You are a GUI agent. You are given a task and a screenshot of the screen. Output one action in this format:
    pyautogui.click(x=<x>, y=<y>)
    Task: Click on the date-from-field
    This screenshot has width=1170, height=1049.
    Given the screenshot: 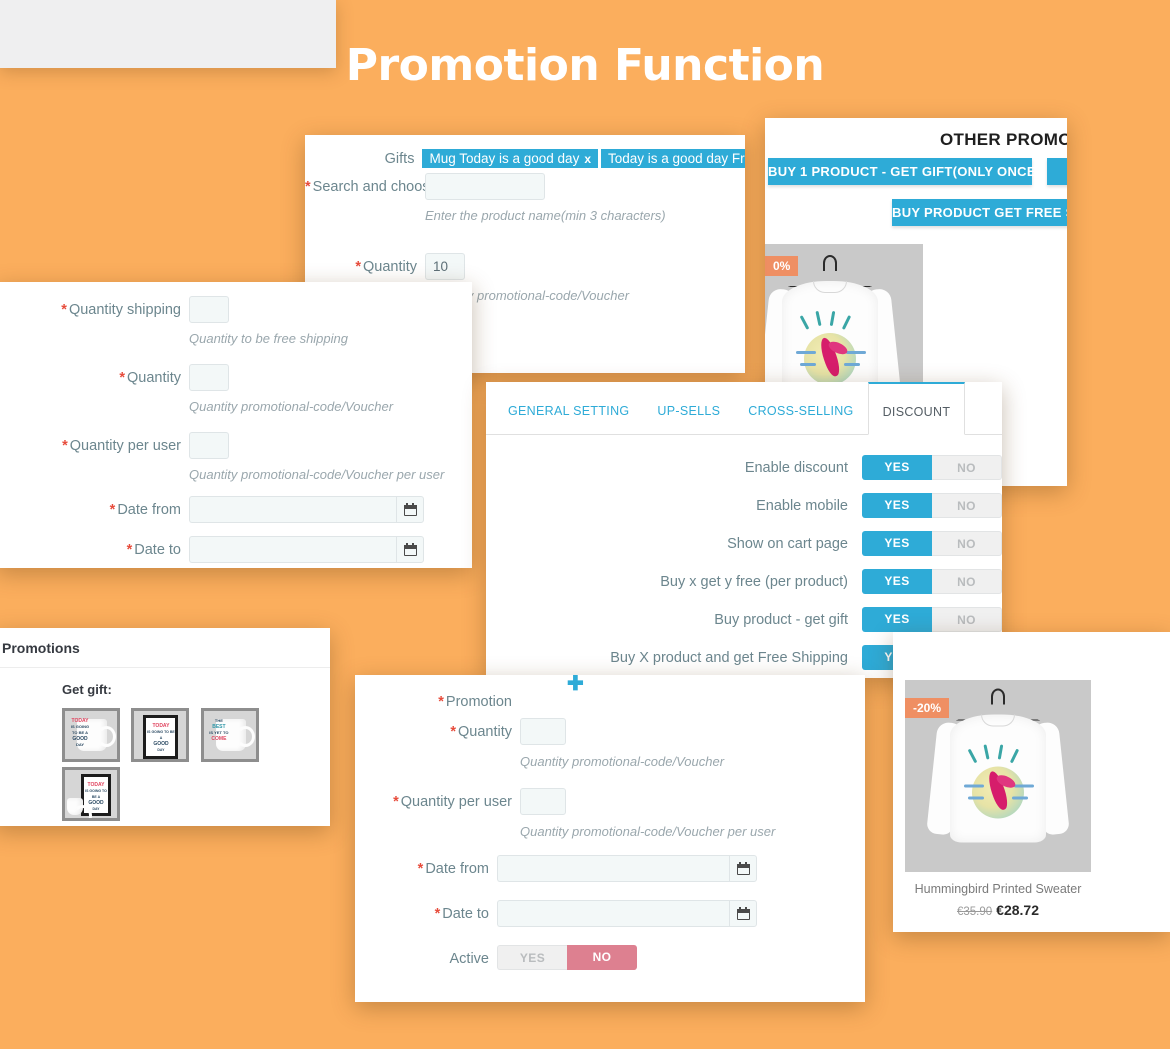 What is the action you would take?
    pyautogui.click(x=306, y=509)
    